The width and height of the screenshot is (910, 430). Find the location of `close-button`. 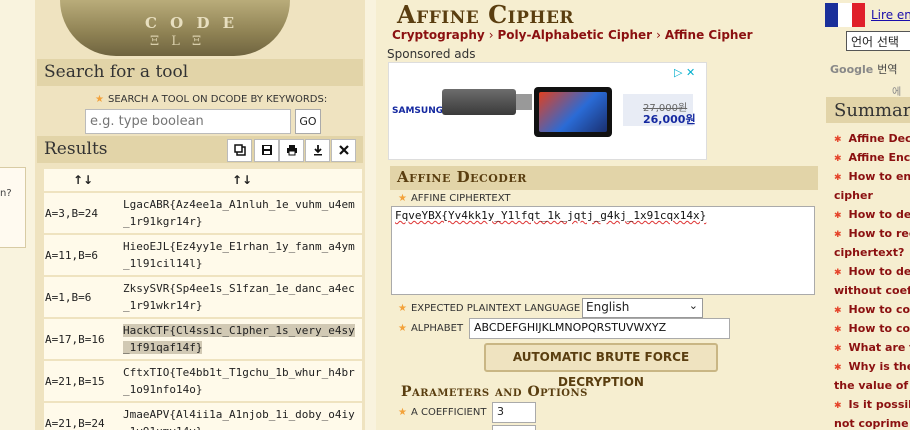

close-button is located at coordinates (343, 150).